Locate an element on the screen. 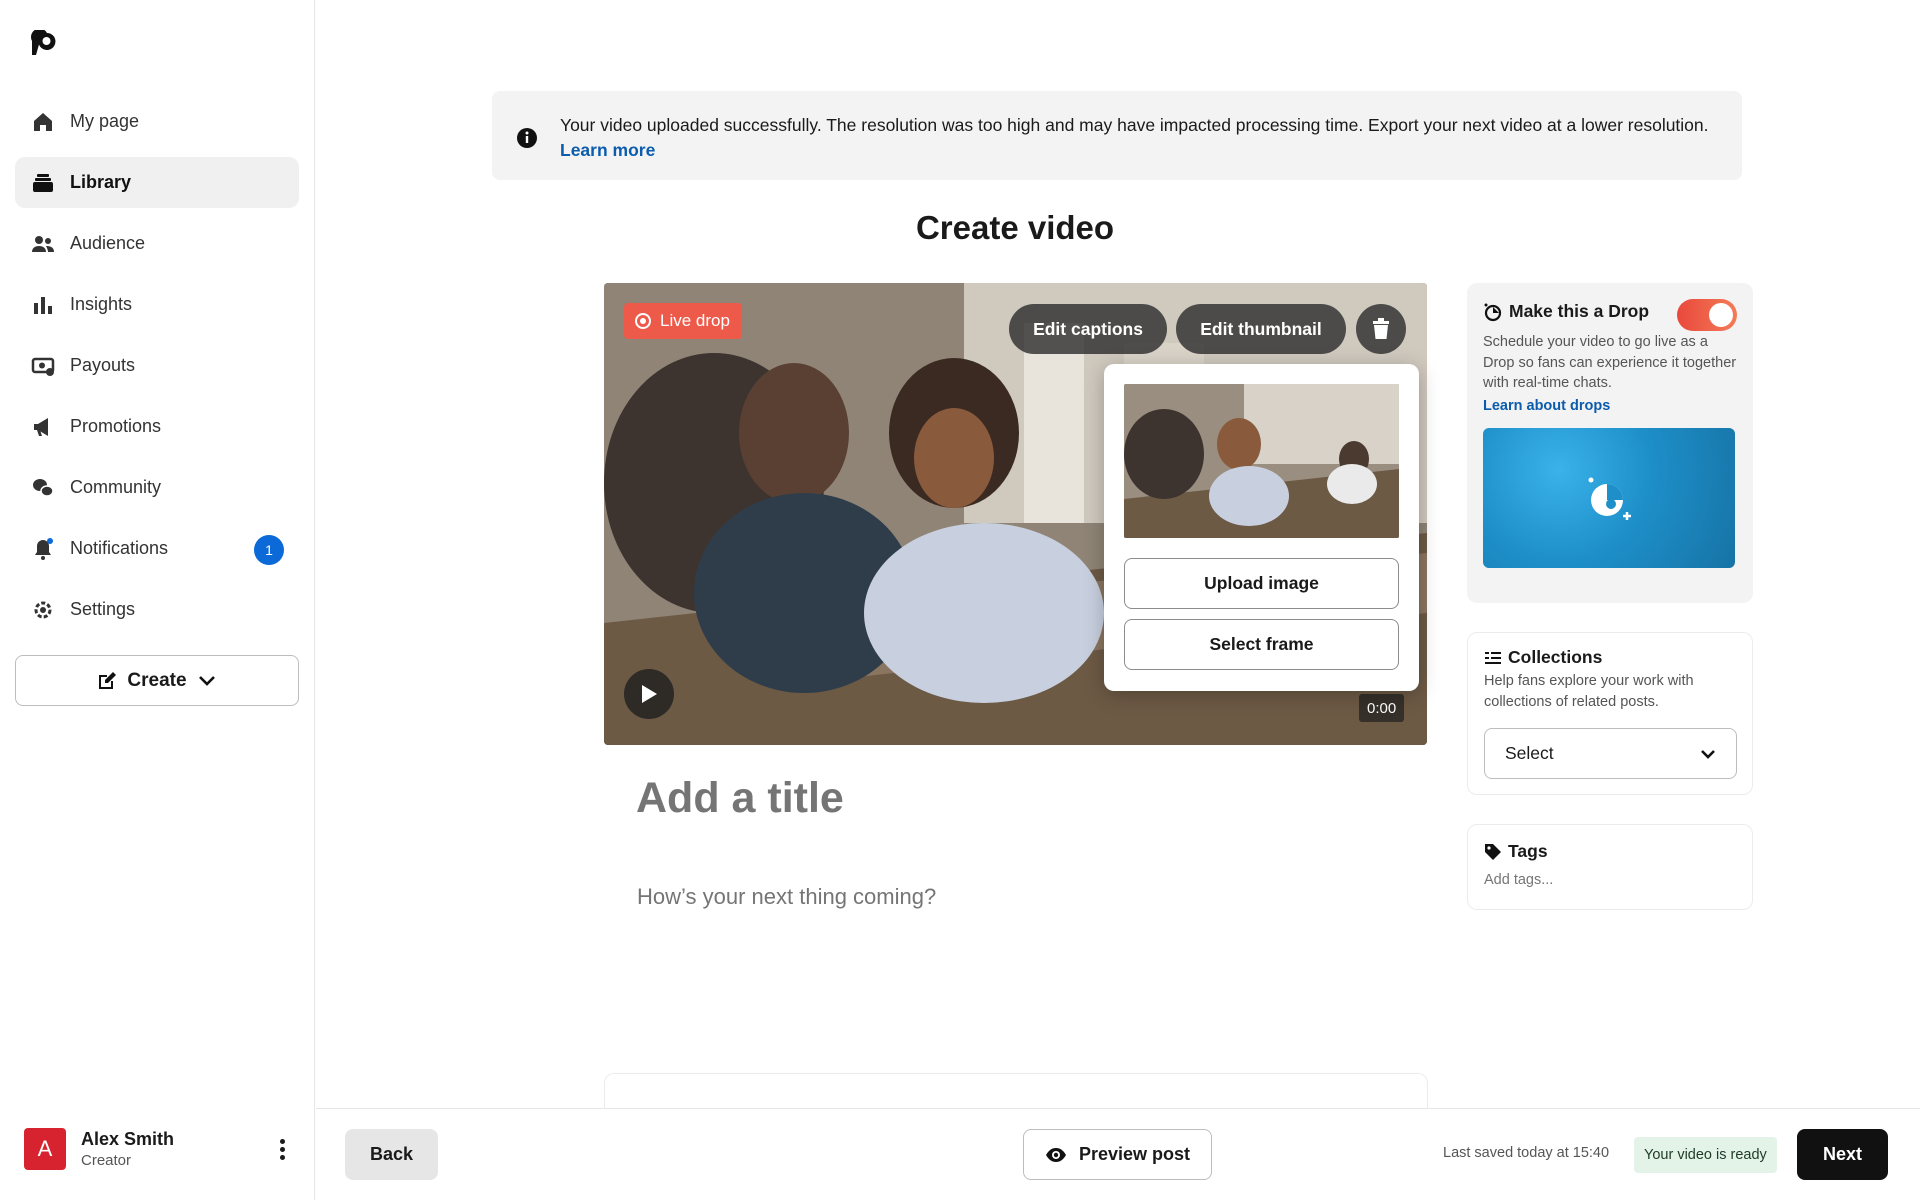 The width and height of the screenshot is (1920, 1200). sidebar-item-community: Community is located at coordinates (157, 487).